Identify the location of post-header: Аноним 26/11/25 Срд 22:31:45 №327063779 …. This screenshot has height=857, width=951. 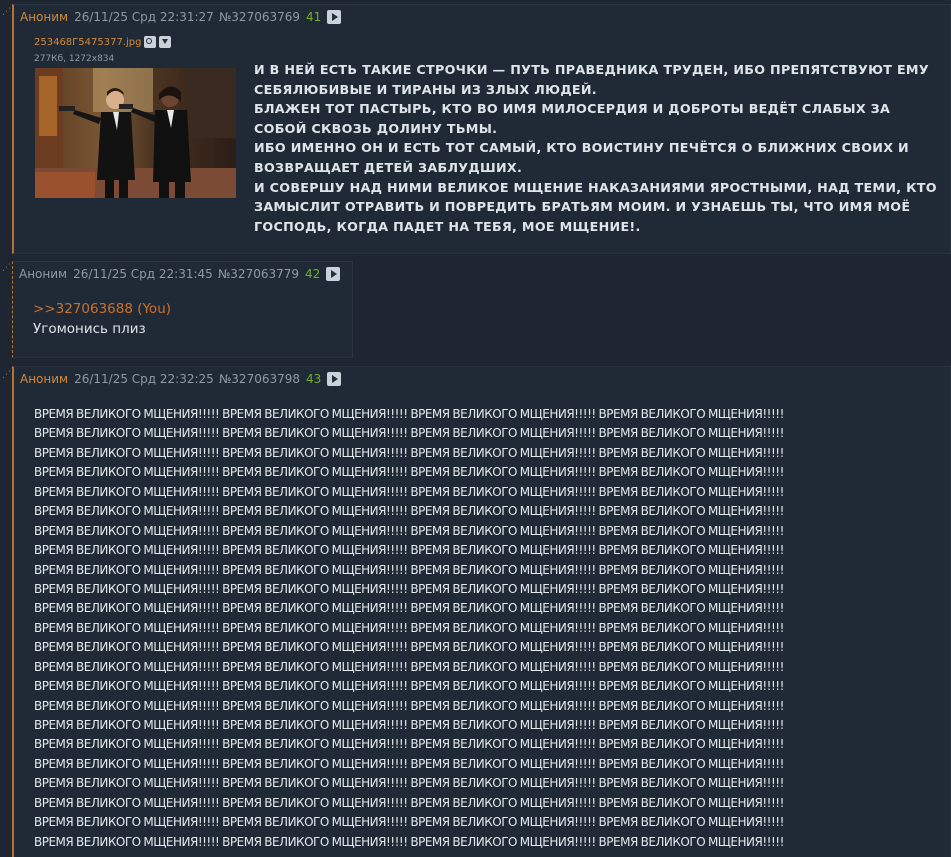
(180, 274).